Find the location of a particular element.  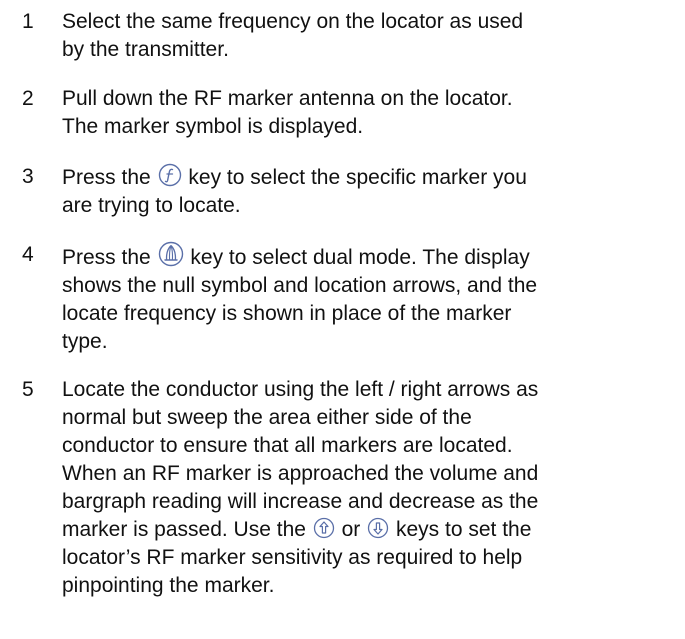

step-number: 3 is located at coordinates (28, 176).